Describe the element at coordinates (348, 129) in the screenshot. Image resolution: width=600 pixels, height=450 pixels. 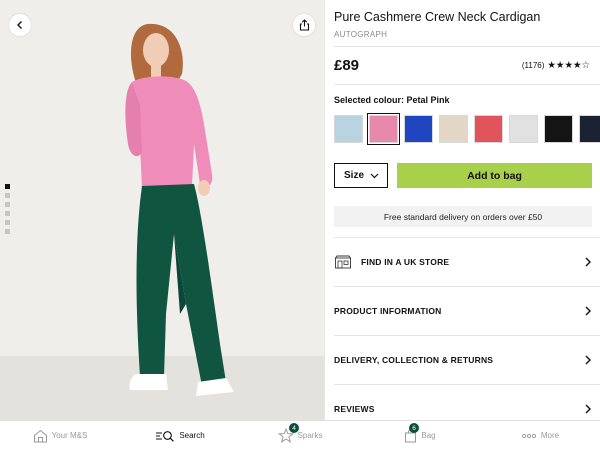
I see `colour-swatch-light-blue` at that location.